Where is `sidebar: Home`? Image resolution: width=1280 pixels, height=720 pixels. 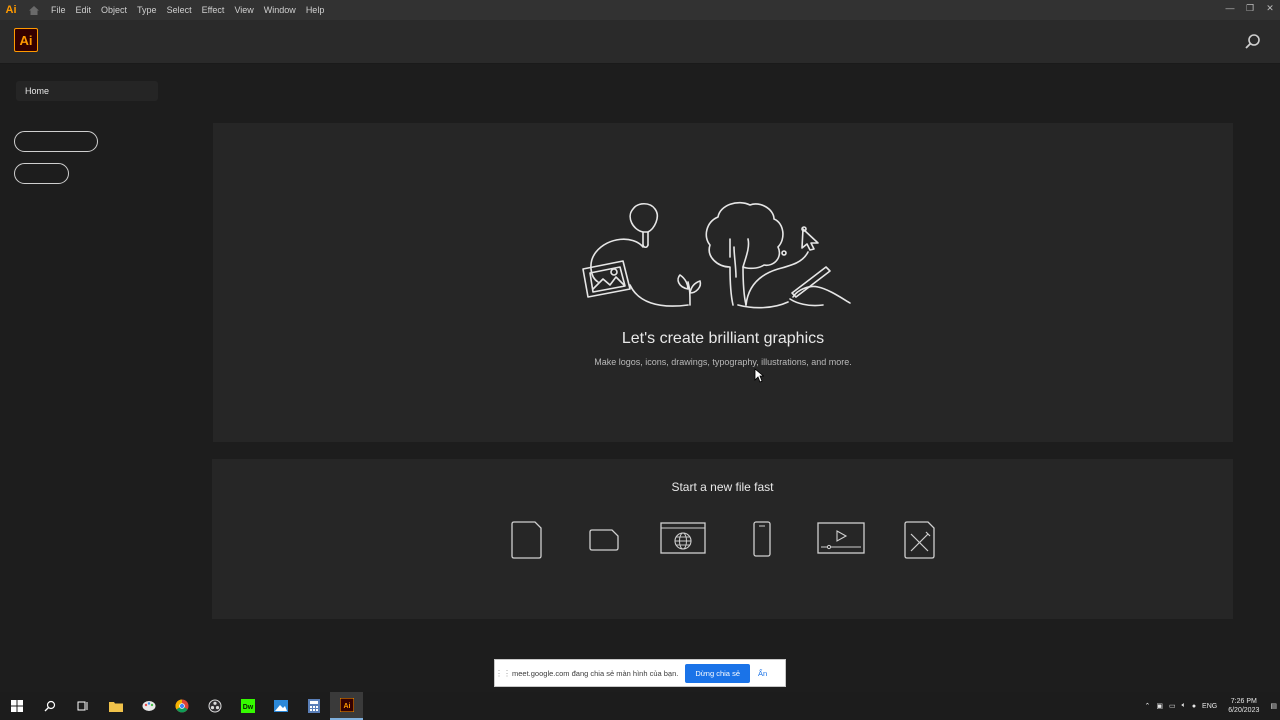 sidebar: Home is located at coordinates (100, 378).